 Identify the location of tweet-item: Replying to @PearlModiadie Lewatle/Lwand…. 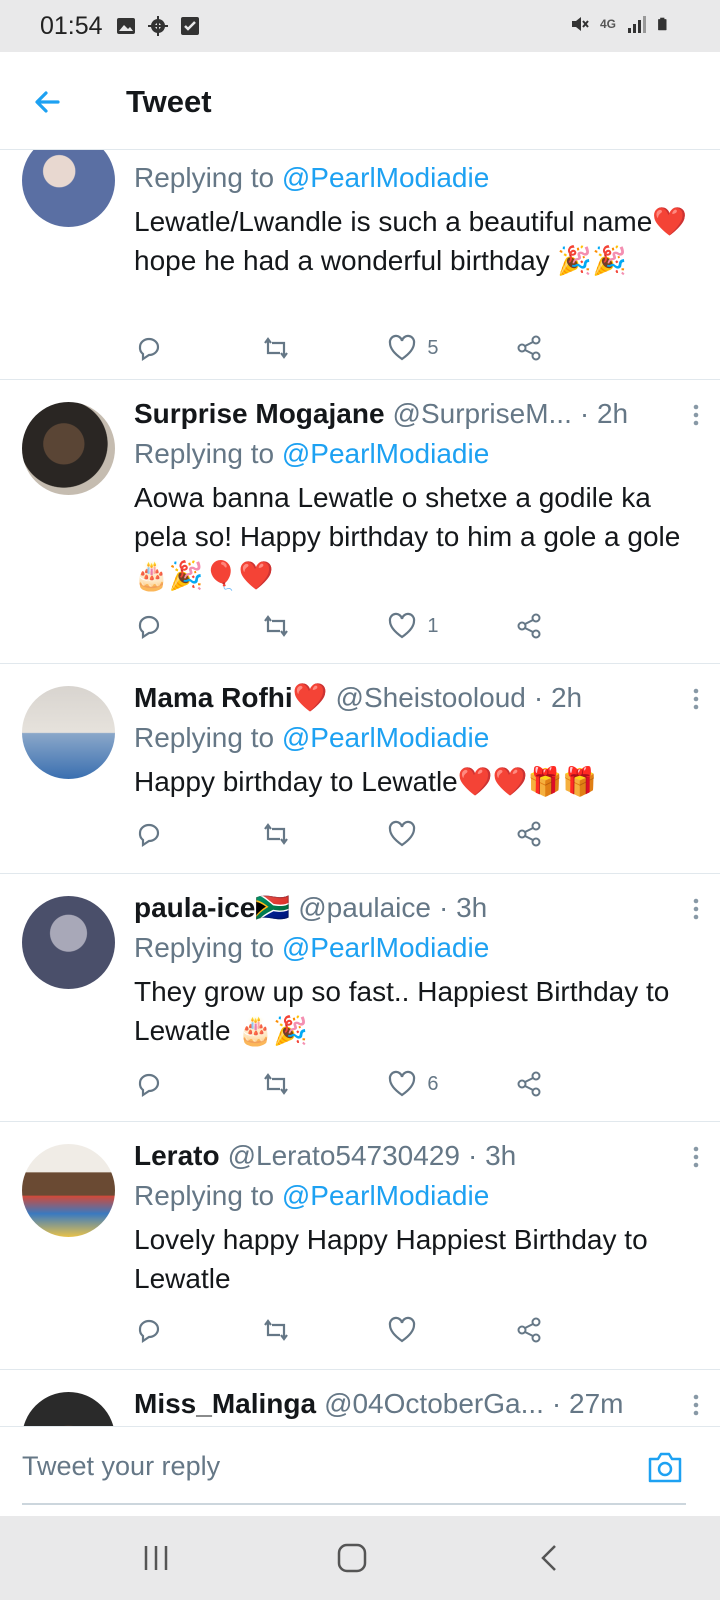
(360, 265).